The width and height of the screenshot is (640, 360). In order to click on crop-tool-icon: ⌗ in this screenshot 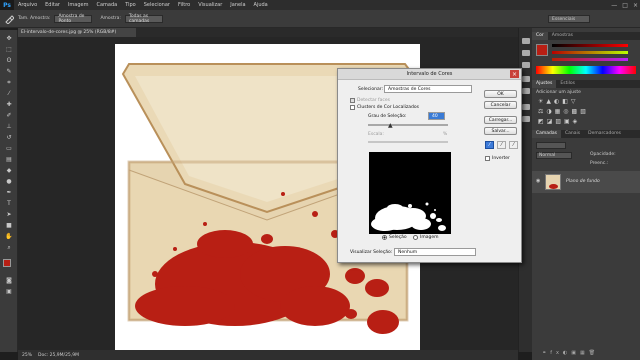, I will do `click(9, 82)`.